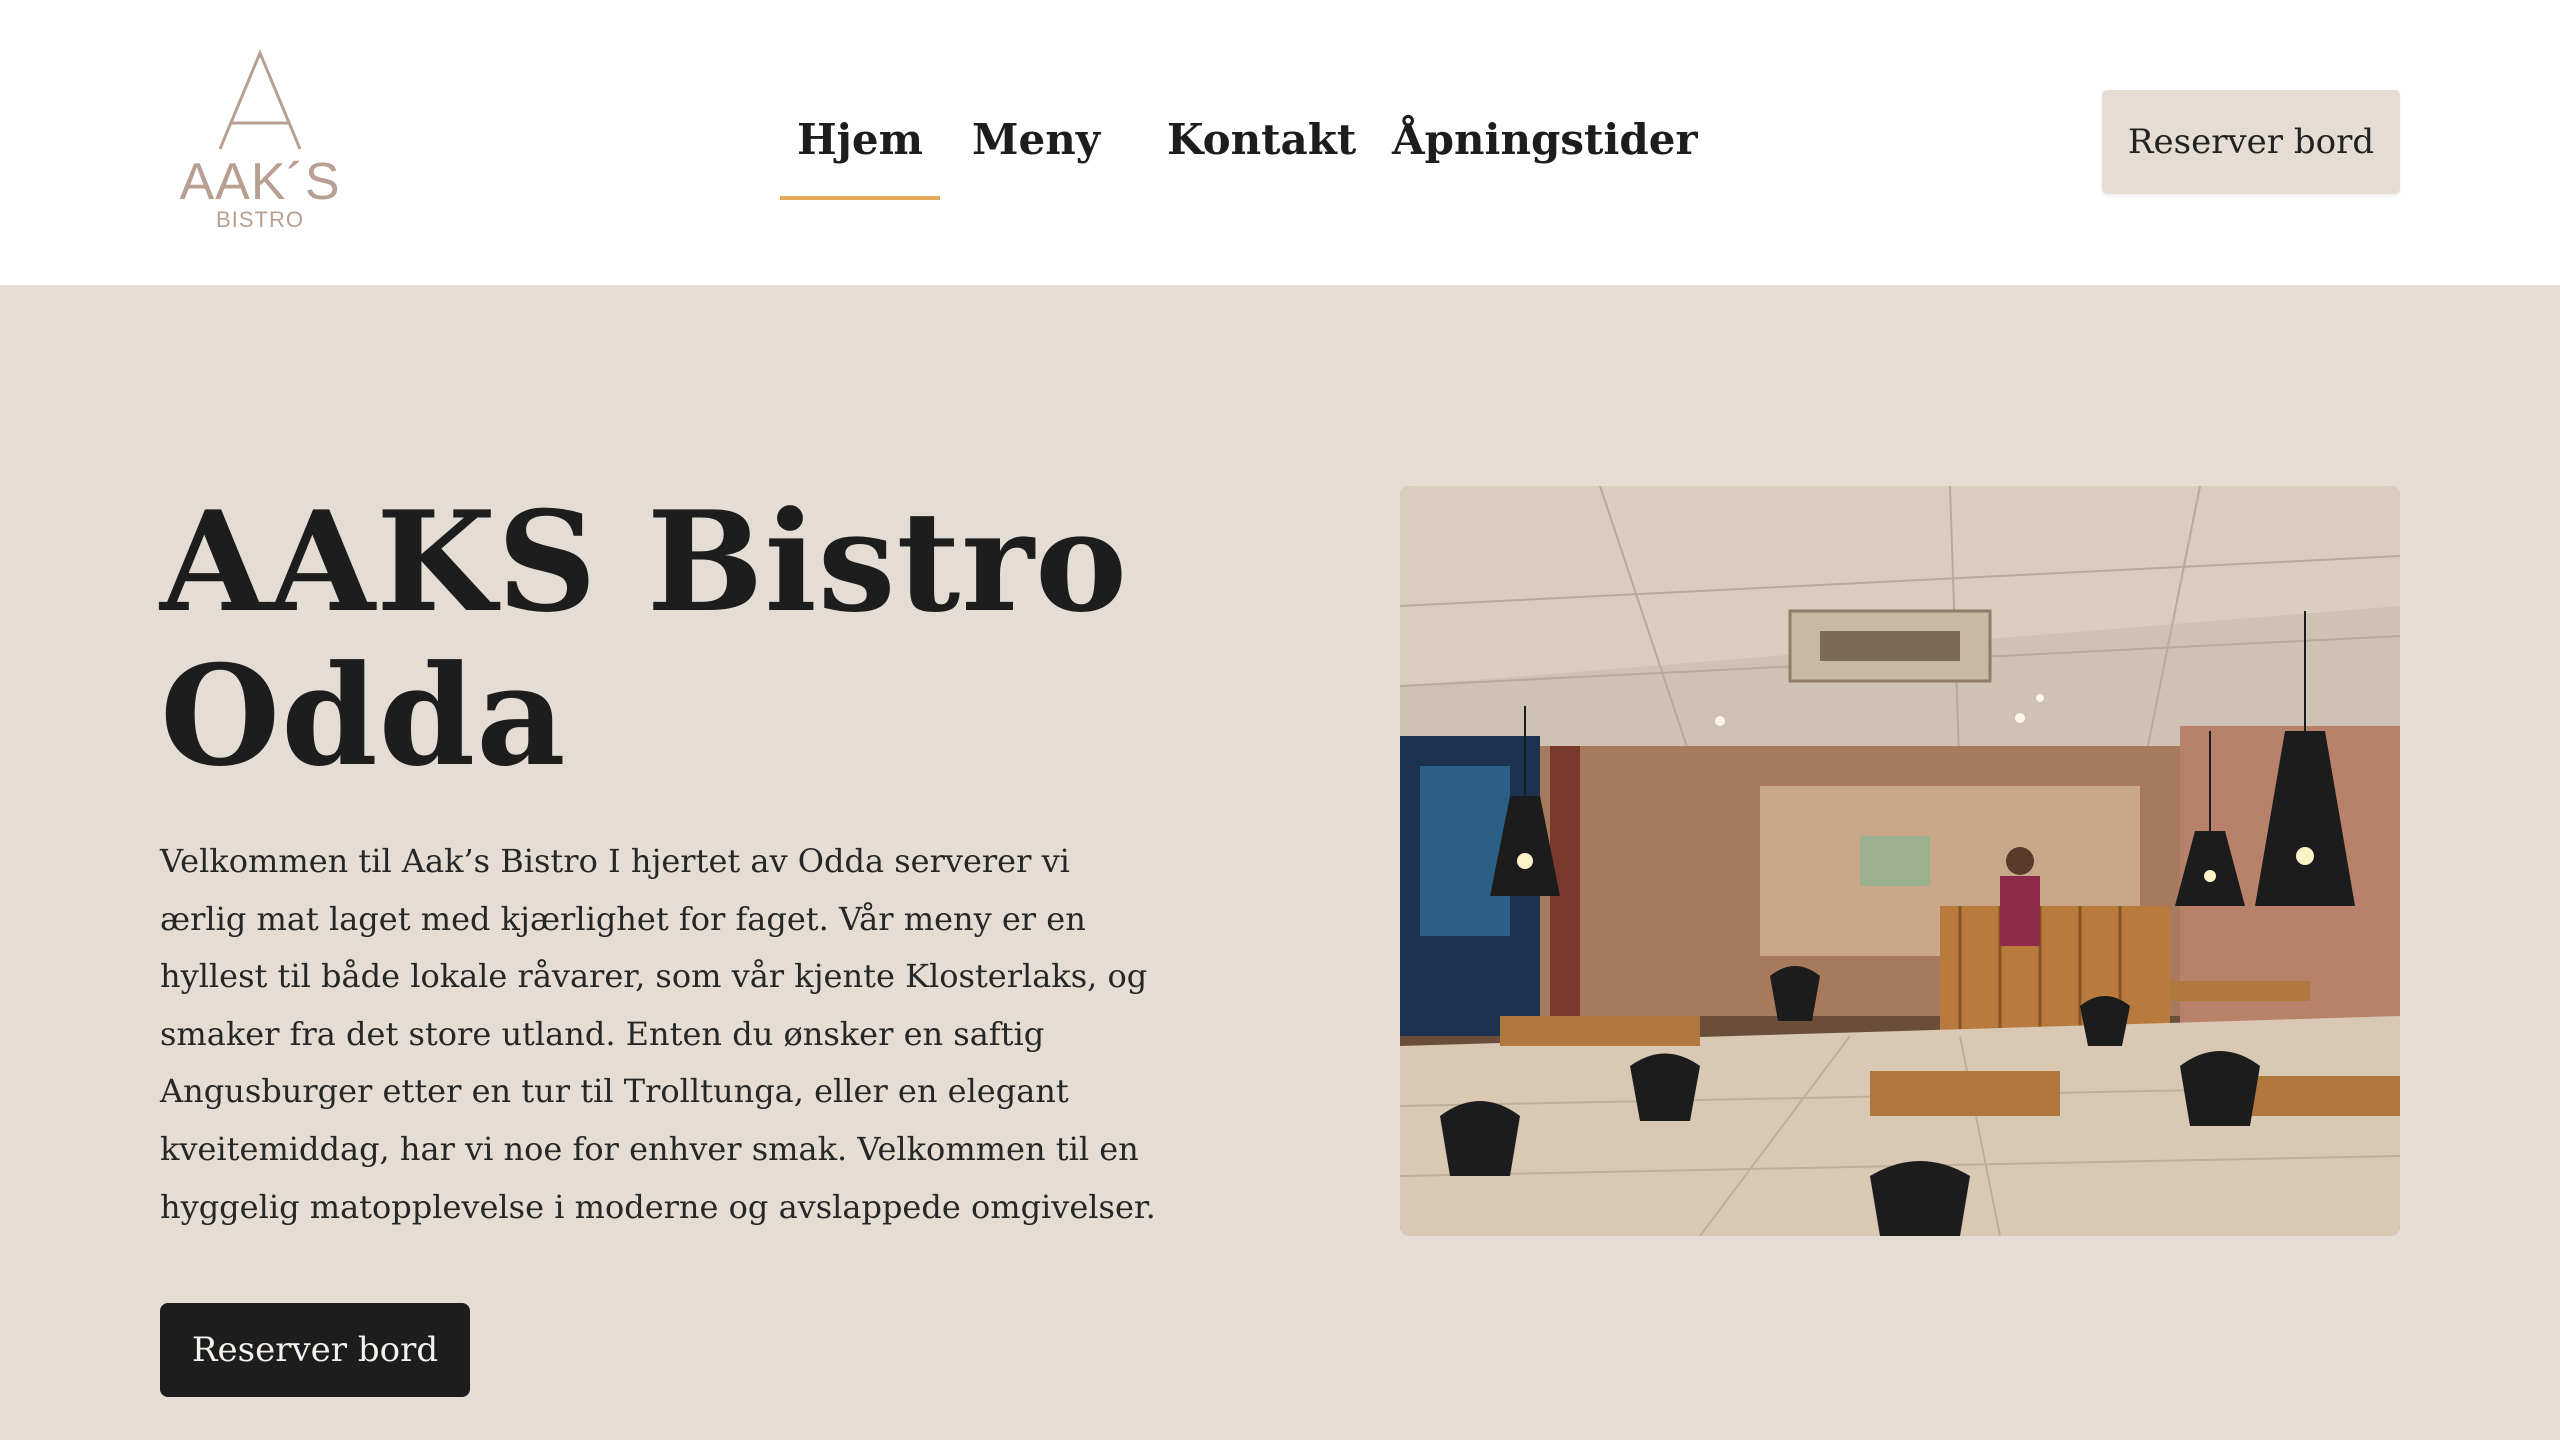 The width and height of the screenshot is (2560, 1440). What do you see at coordinates (2251, 142) in the screenshot?
I see `header-reserve-button: Reserver bord` at bounding box center [2251, 142].